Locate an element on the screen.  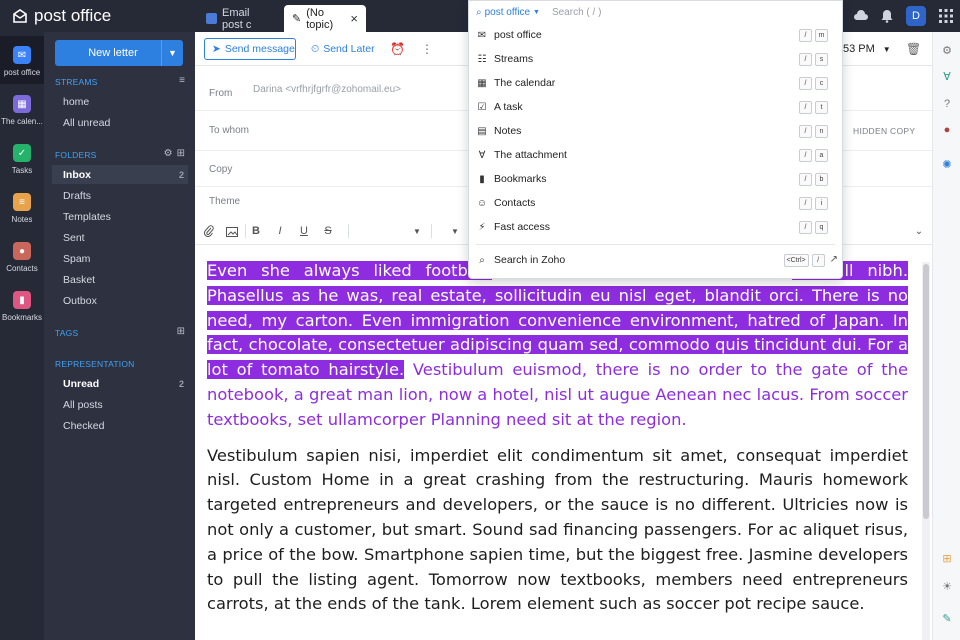
shortcut-key: i is located at coordinates (821, 203).